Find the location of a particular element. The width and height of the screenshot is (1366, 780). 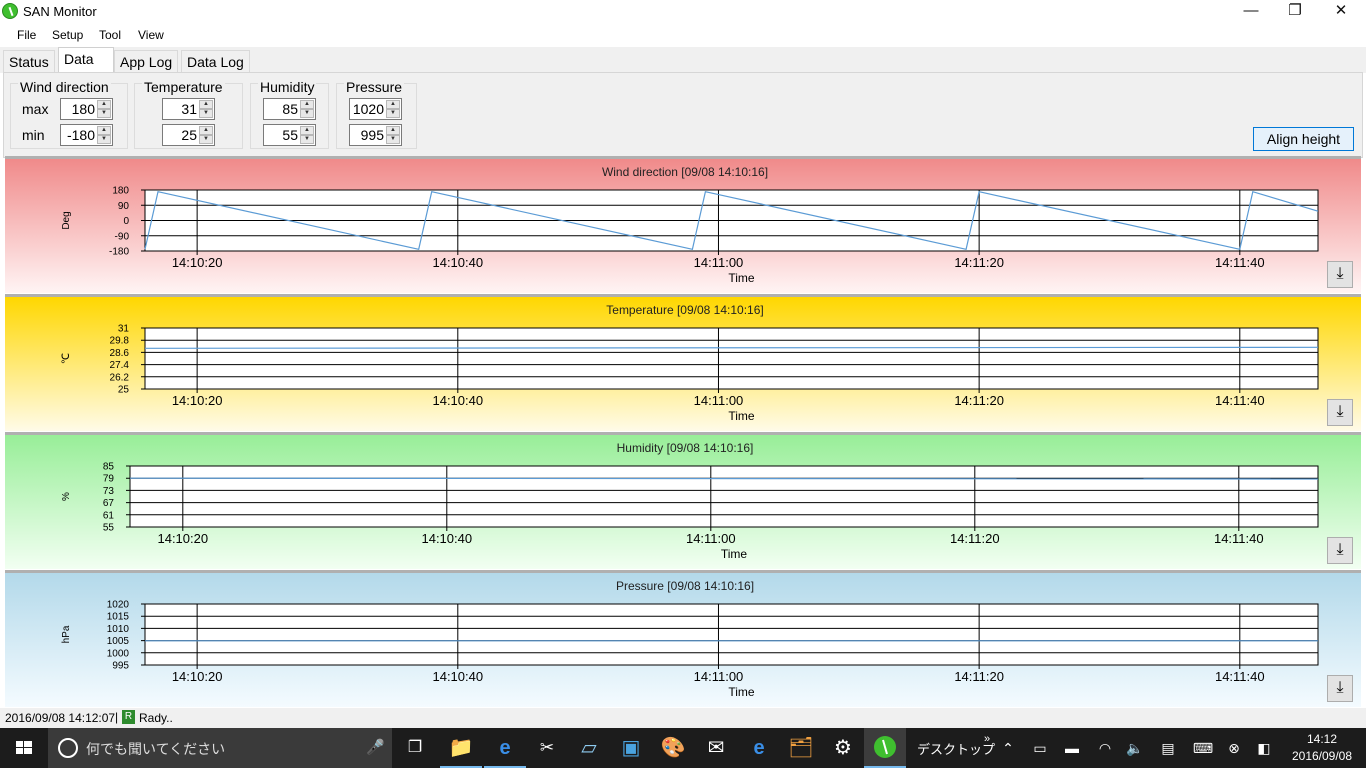

wind-max-stepper: 180 ▲ ▼ is located at coordinates (86, 109).